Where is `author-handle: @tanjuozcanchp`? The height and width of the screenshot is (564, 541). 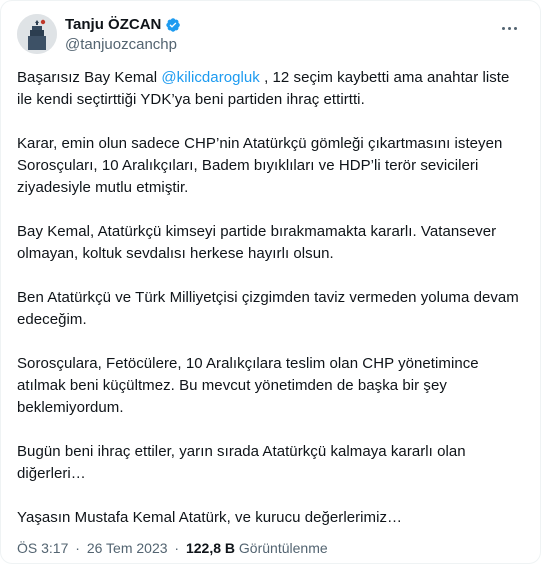 author-handle: @tanjuozcanchp is located at coordinates (123, 45).